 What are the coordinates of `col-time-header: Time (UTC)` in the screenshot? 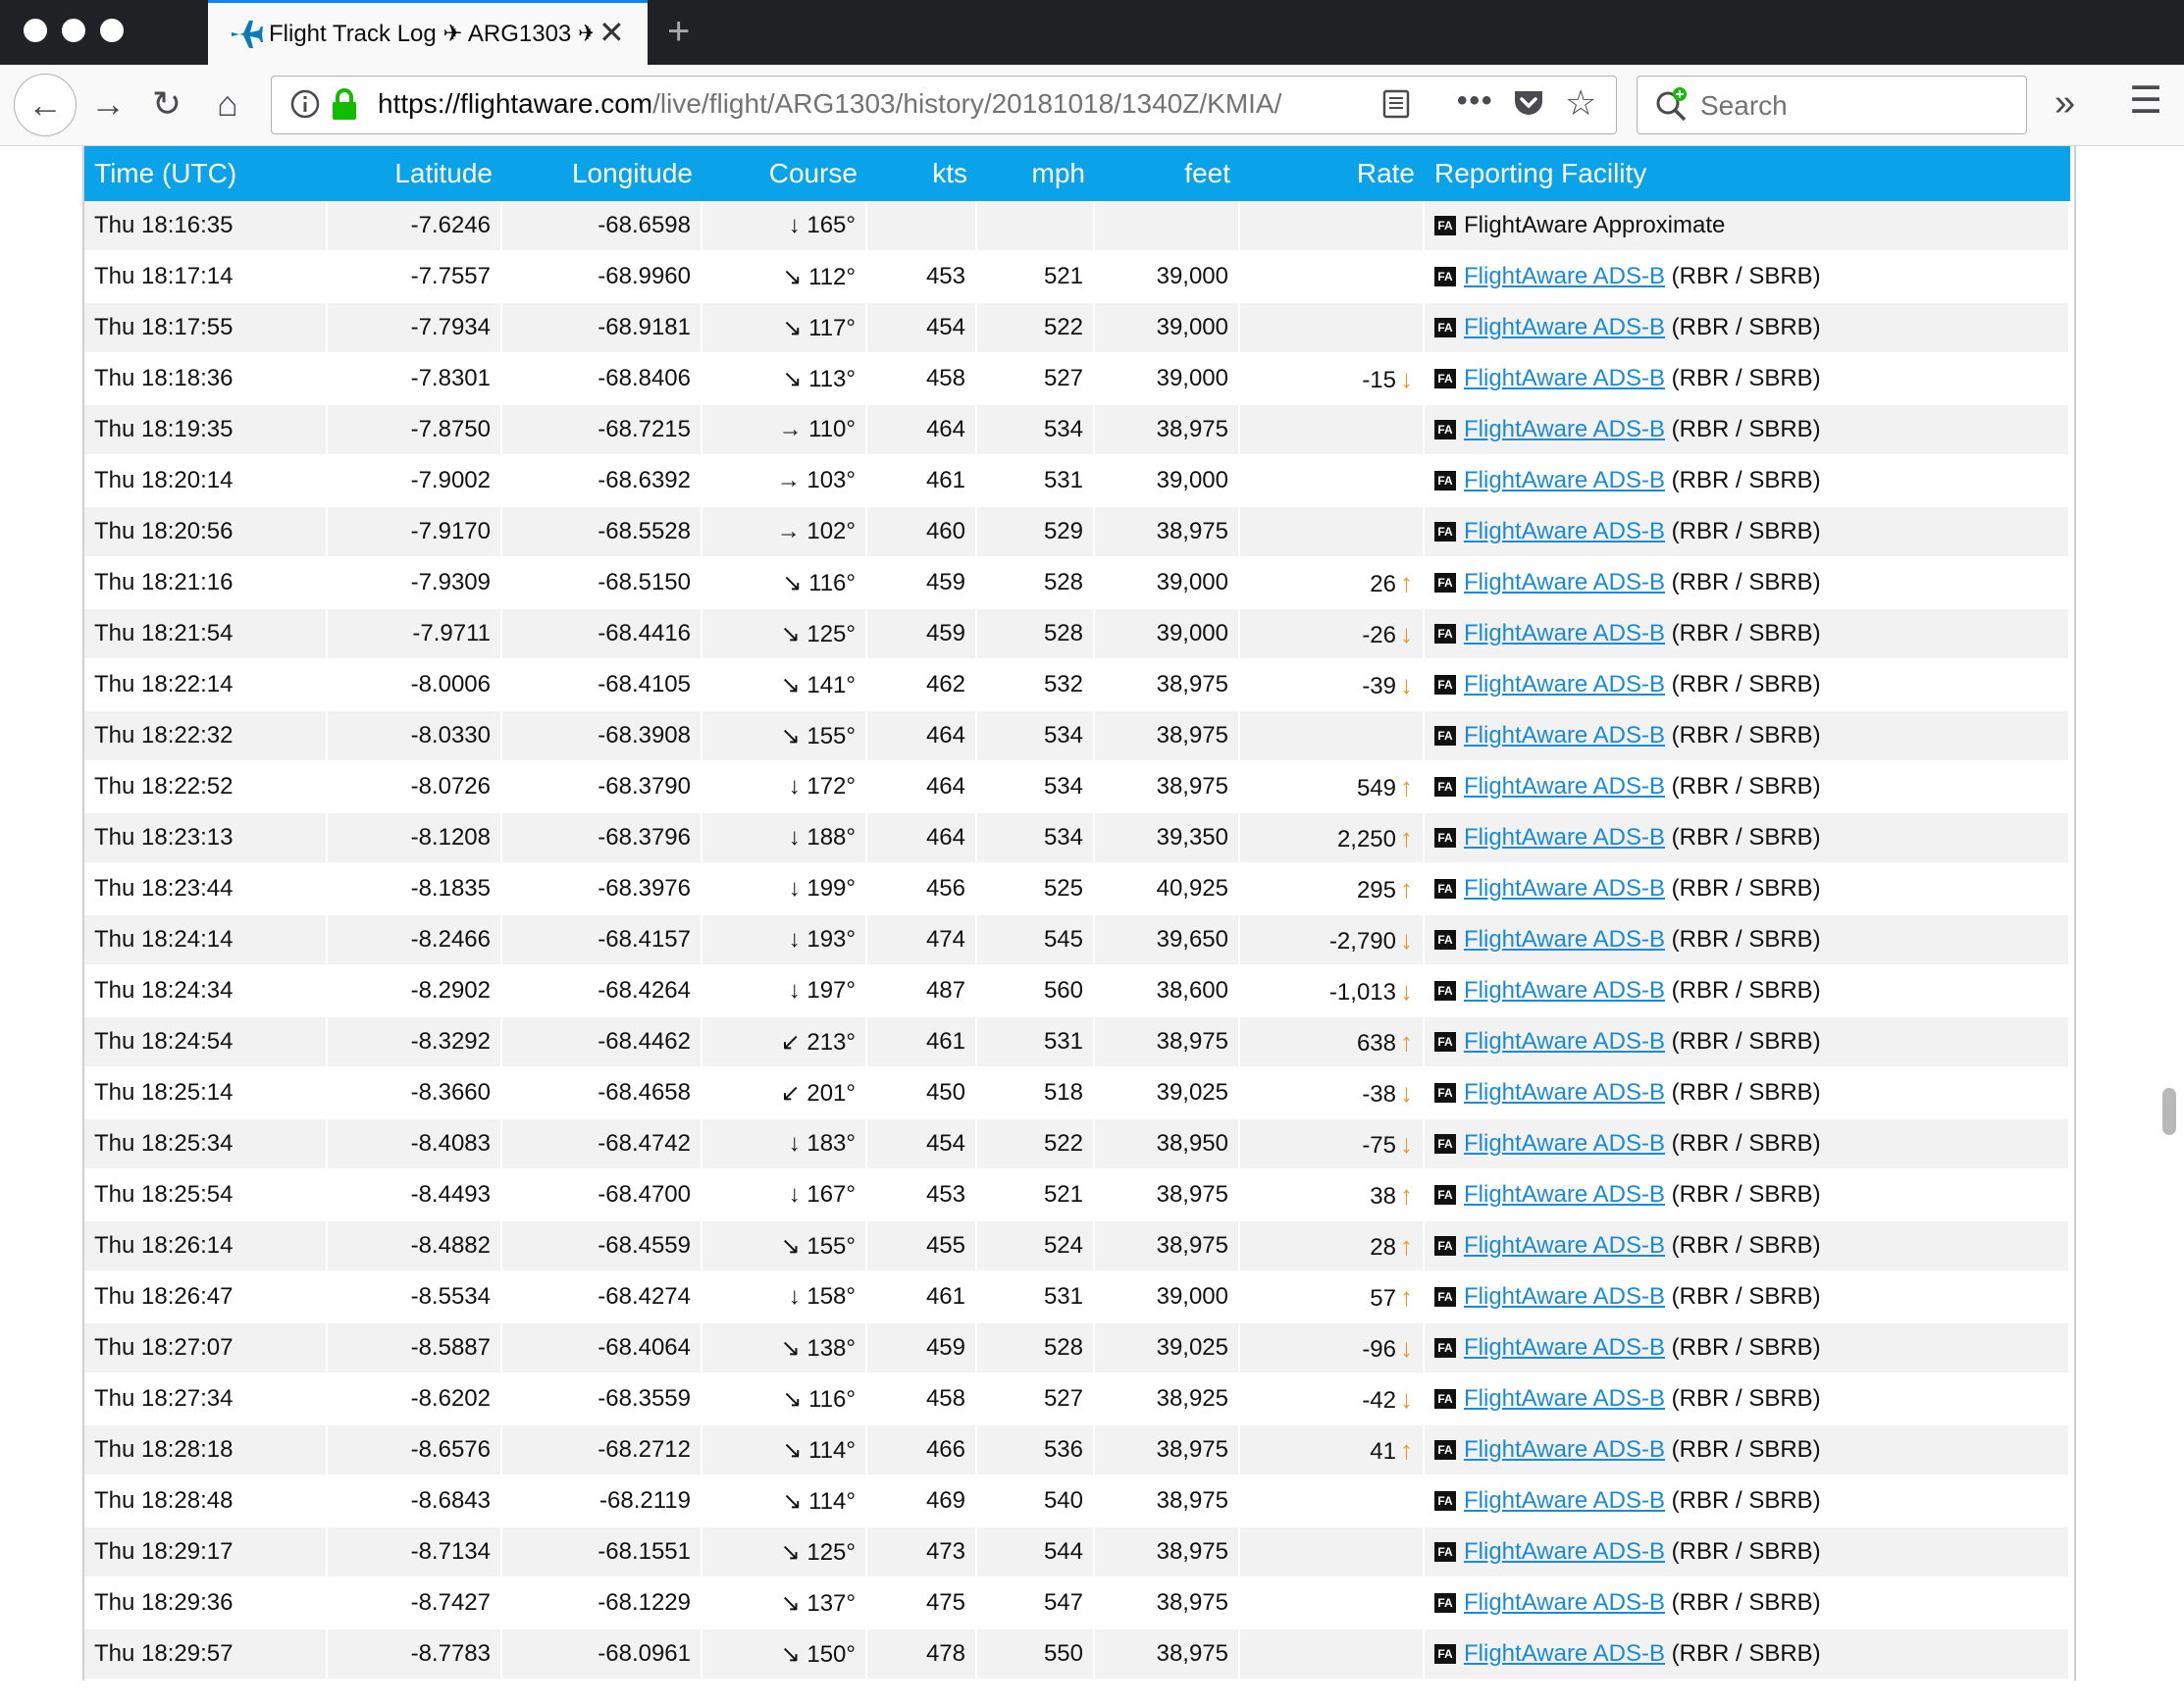 It's located at (206, 173).